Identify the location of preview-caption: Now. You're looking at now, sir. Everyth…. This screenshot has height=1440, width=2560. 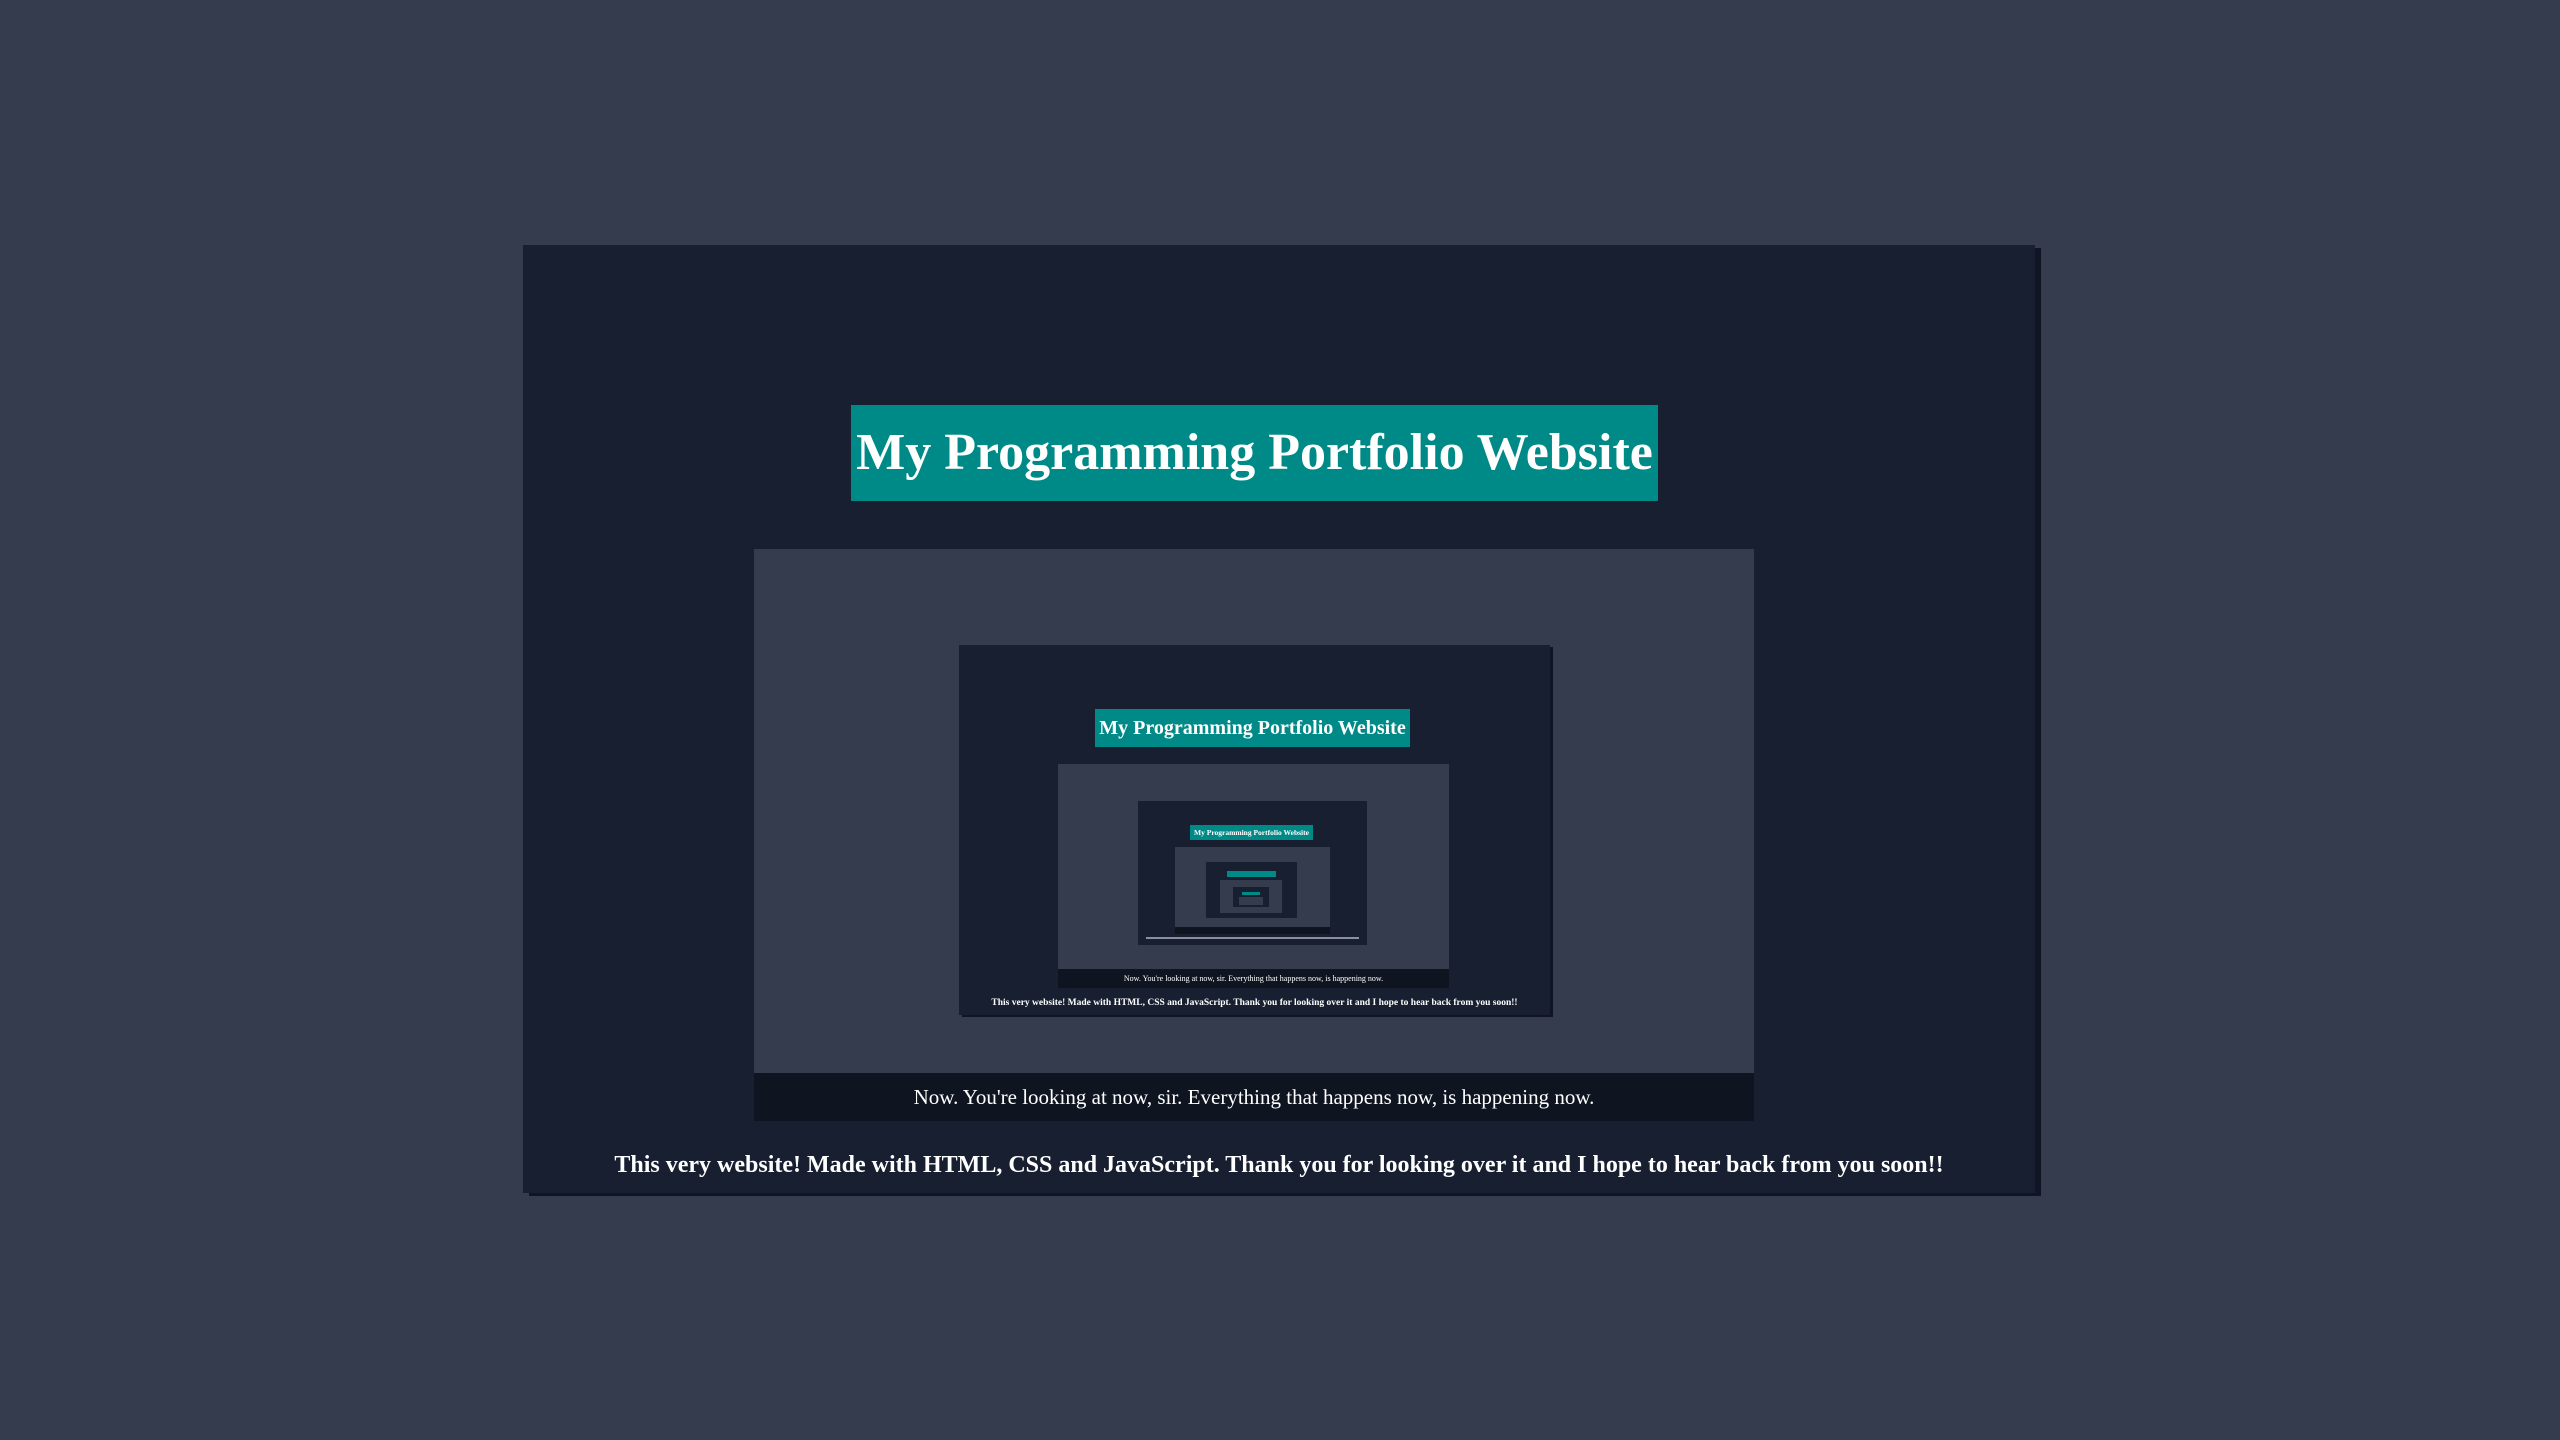
(1253, 978).